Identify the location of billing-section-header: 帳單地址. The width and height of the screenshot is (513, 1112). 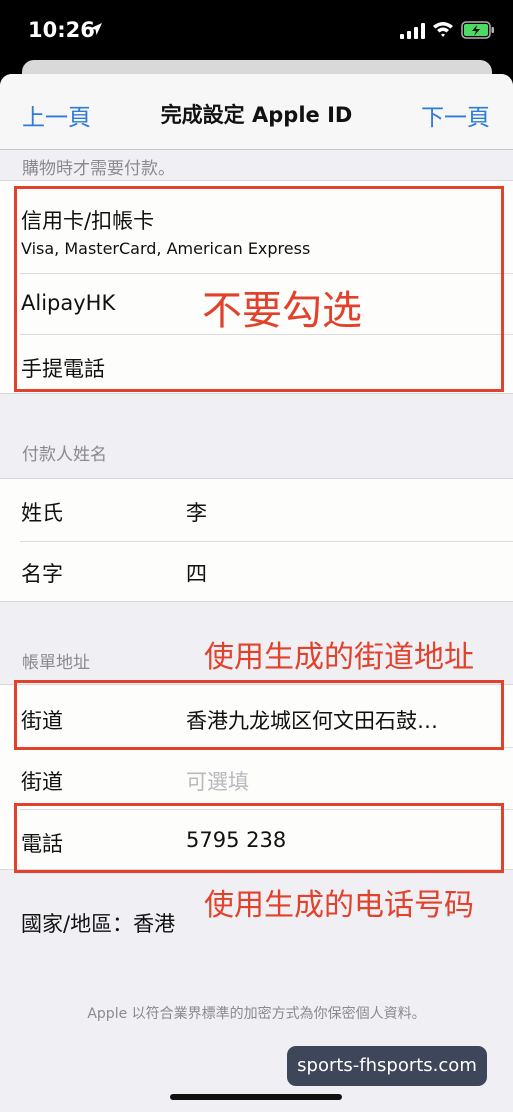
(56, 663).